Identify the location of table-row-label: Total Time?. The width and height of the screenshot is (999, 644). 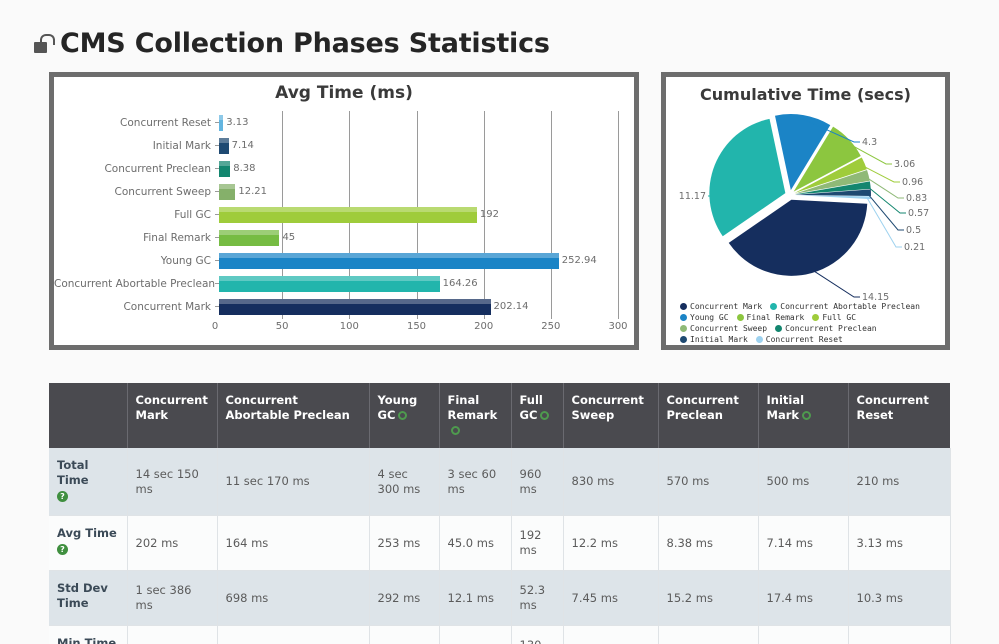
(88, 482).